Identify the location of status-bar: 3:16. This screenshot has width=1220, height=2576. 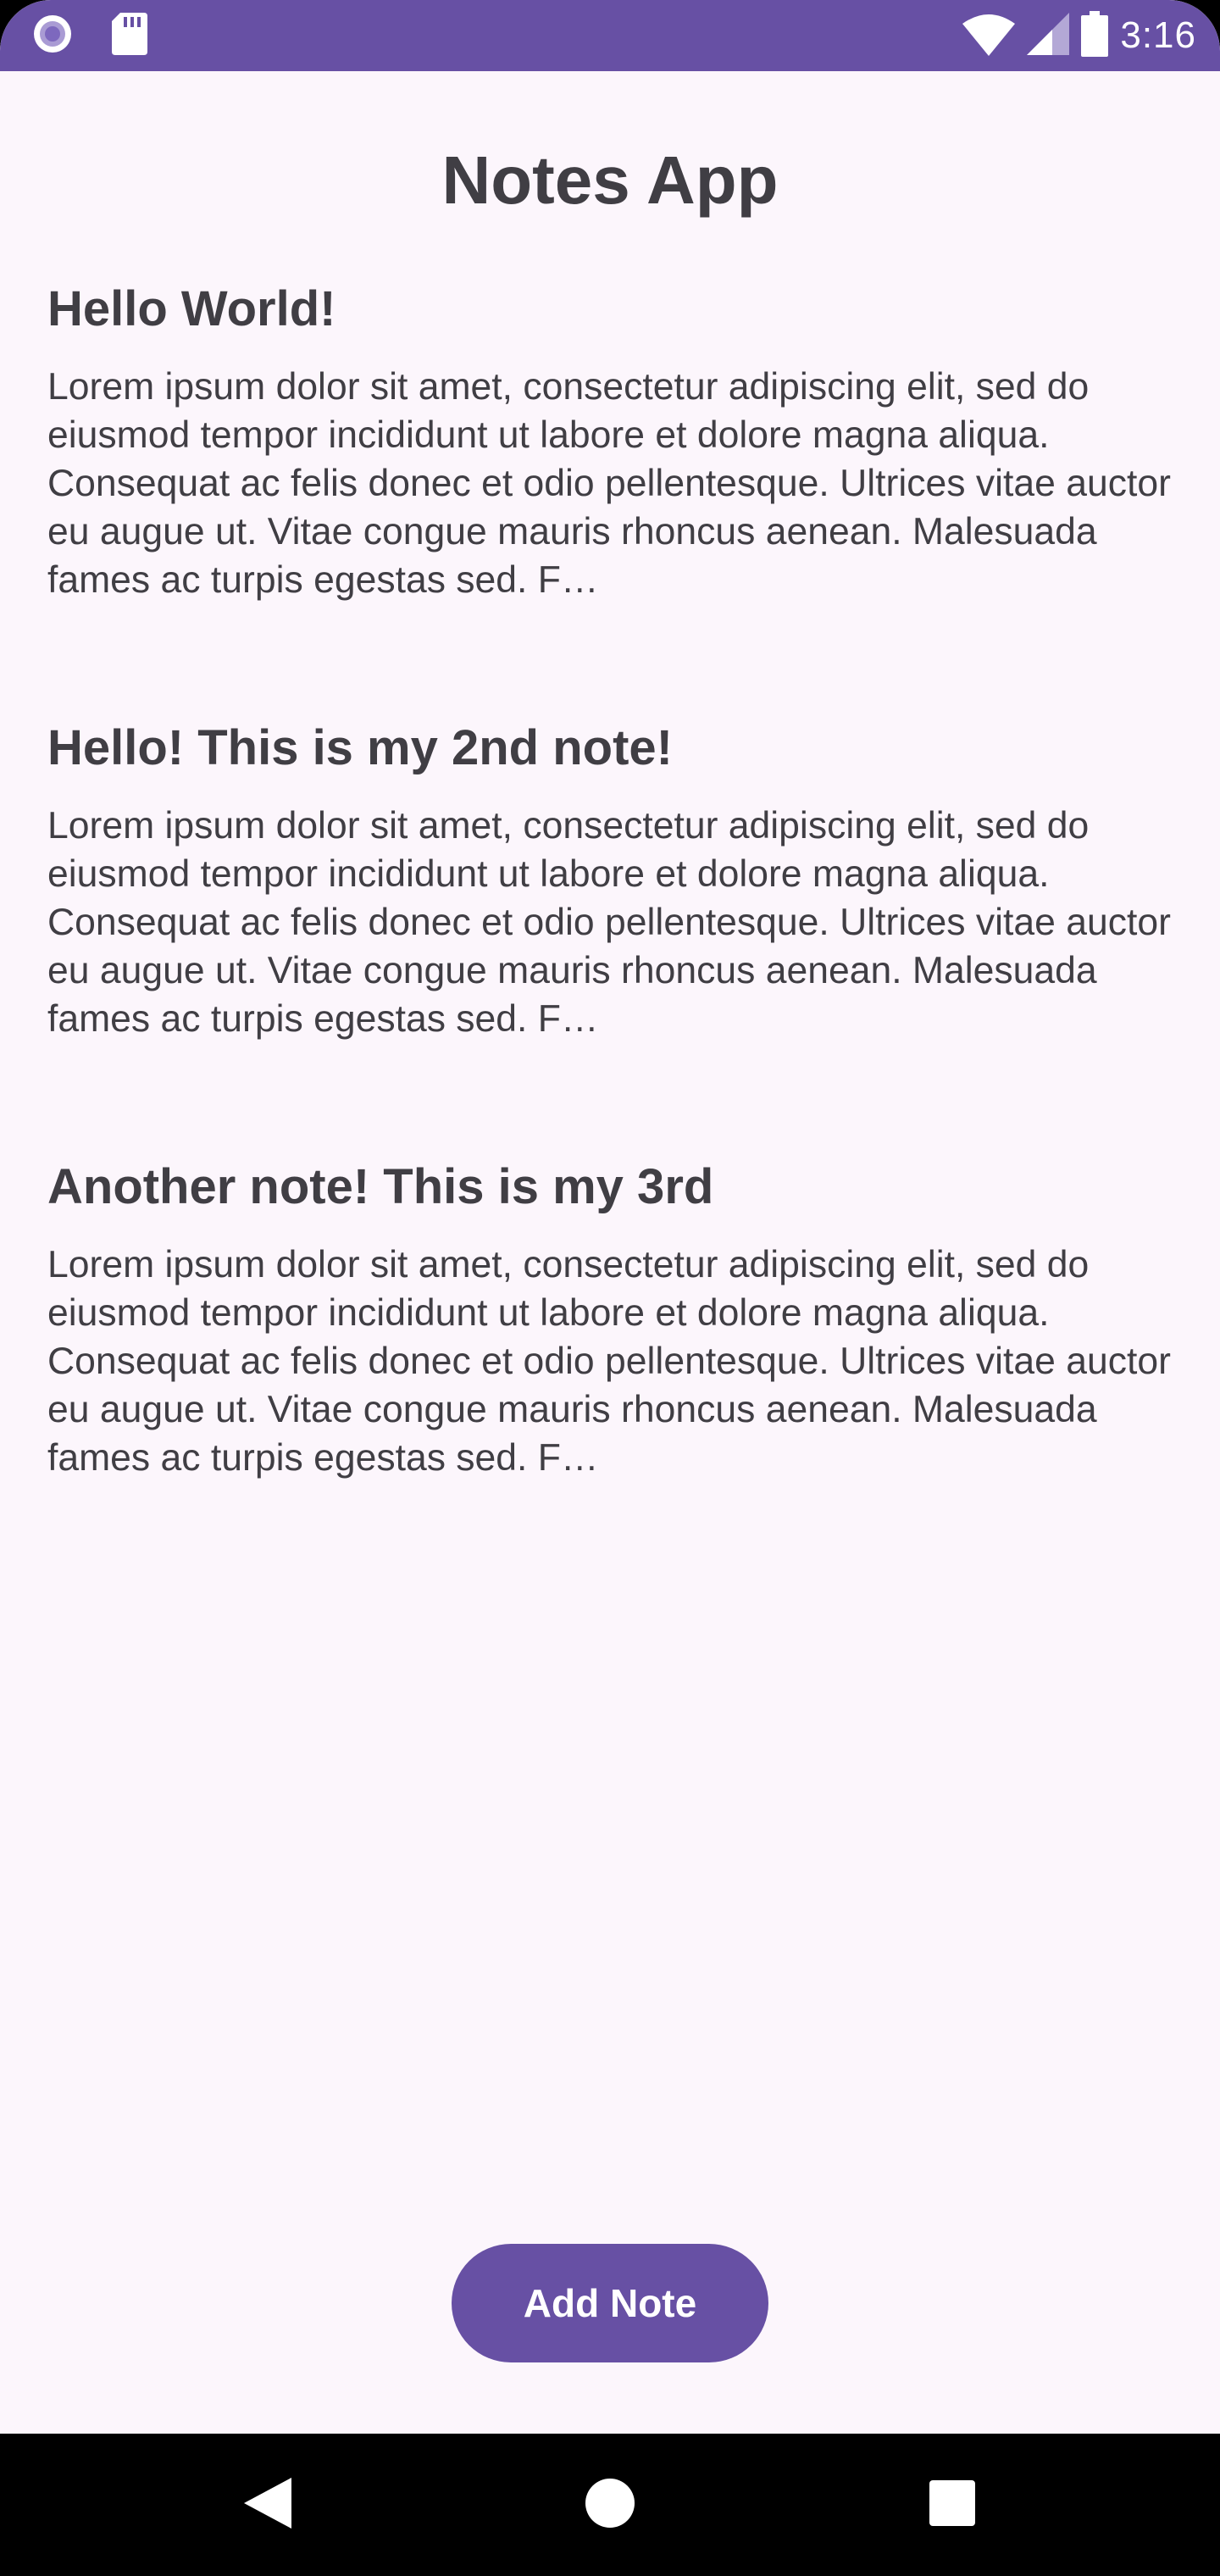
(610, 35).